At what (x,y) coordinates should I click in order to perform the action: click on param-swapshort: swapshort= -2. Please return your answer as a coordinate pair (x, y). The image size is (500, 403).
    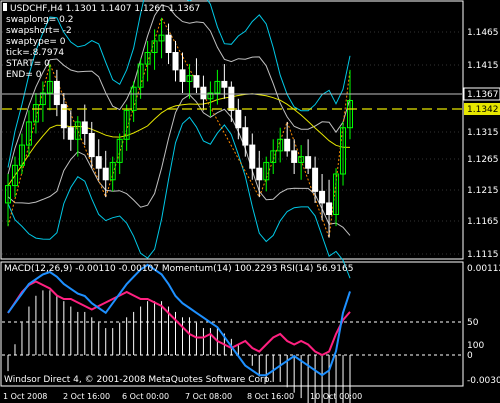
    Looking at the image, I should click on (39, 31).